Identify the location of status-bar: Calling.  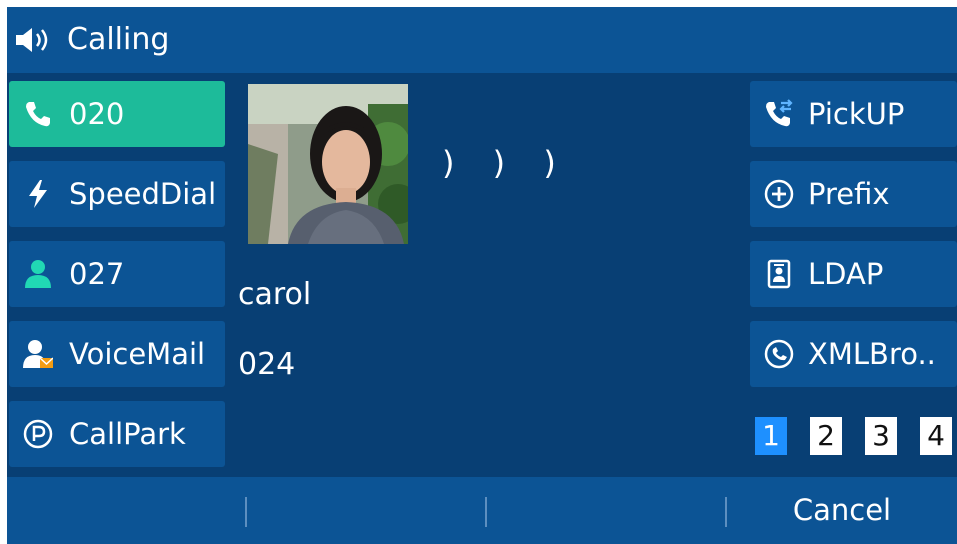
(482, 40).